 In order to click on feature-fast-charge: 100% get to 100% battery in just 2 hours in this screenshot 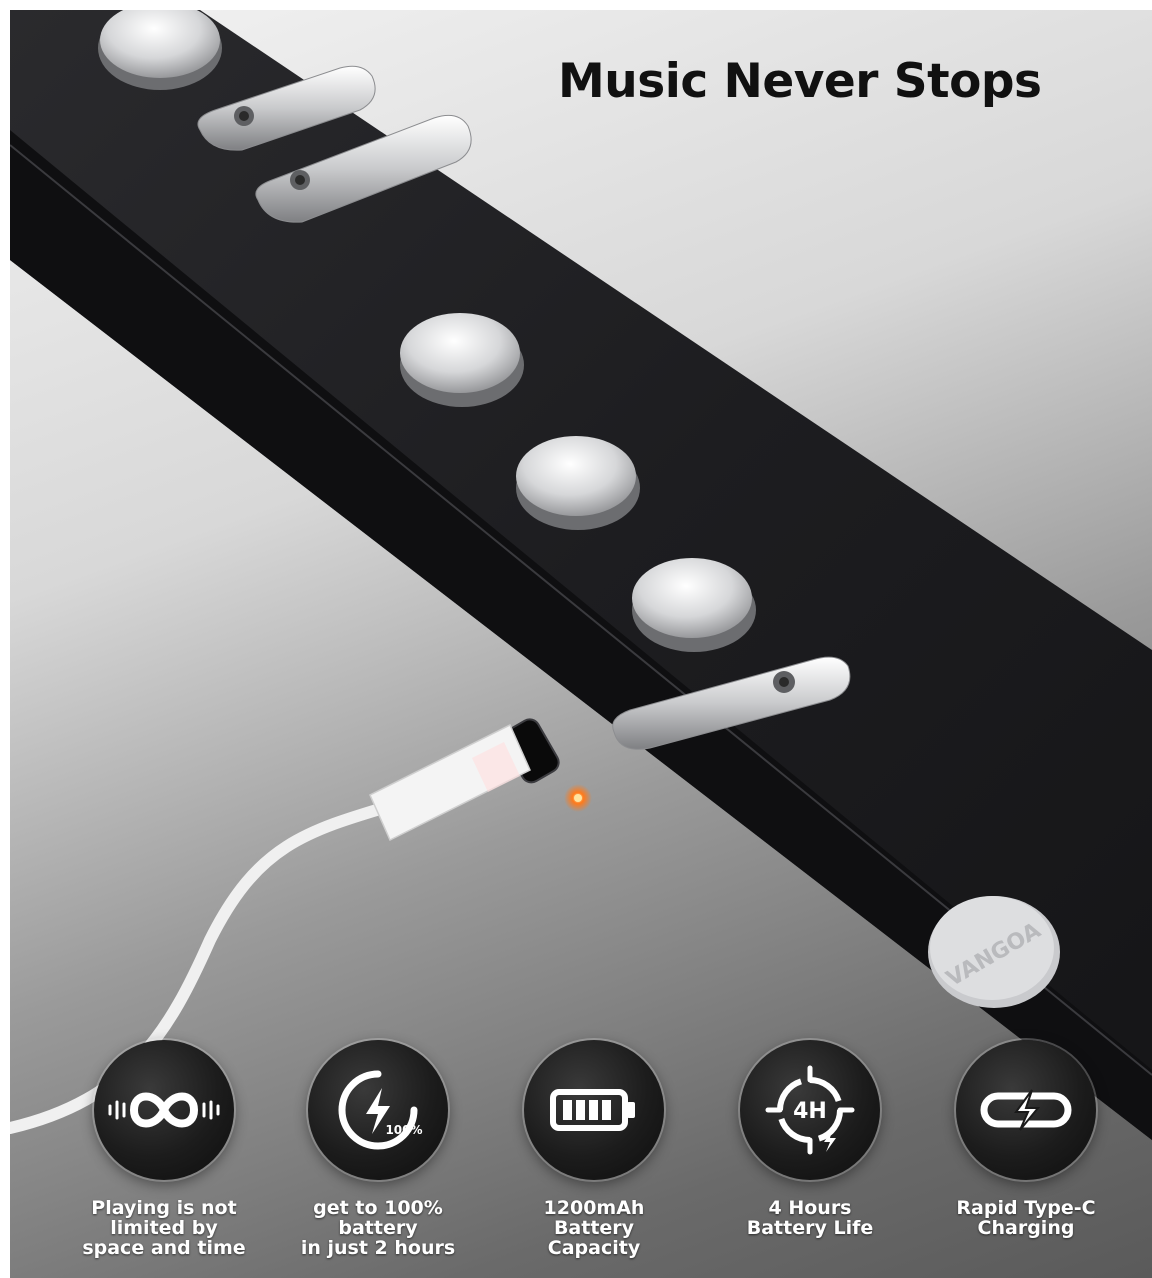, I will do `click(378, 1149)`.